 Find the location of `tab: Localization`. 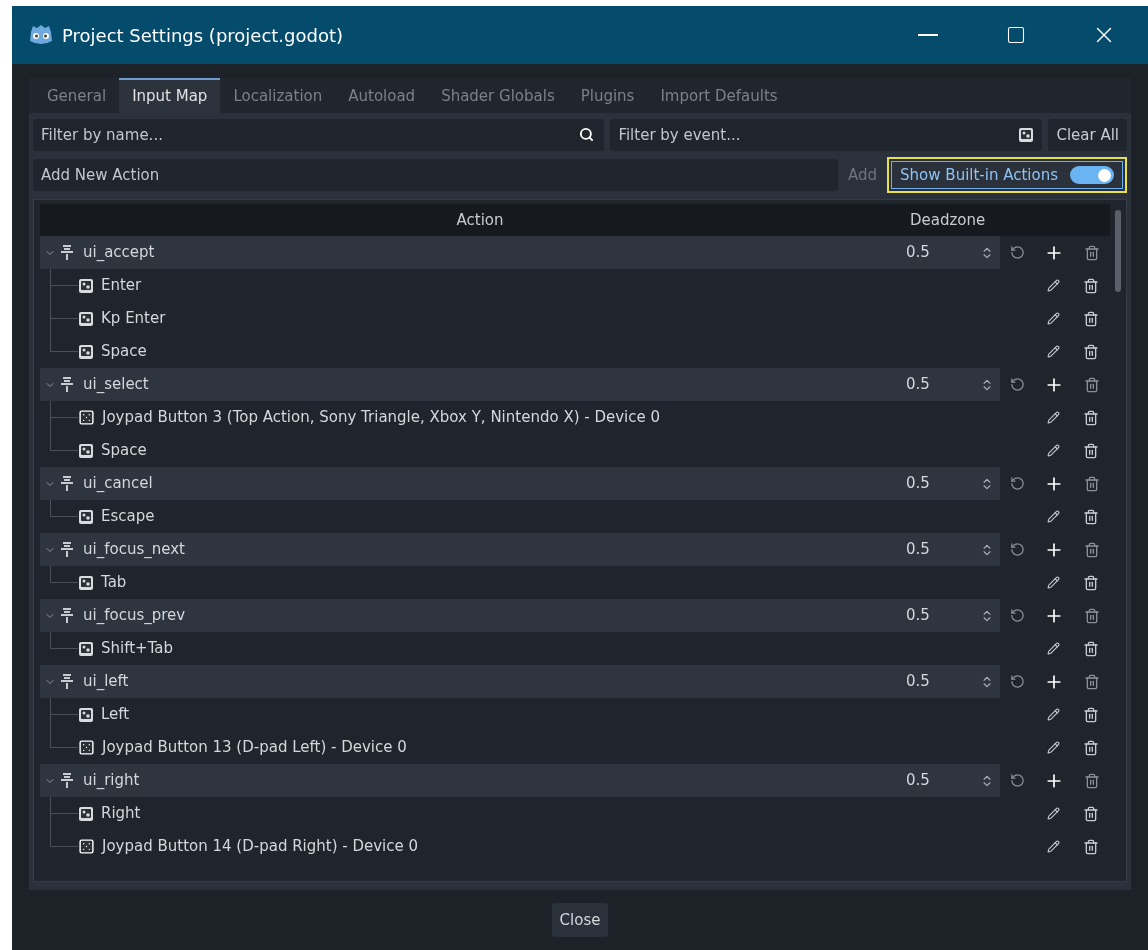

tab: Localization is located at coordinates (278, 95).